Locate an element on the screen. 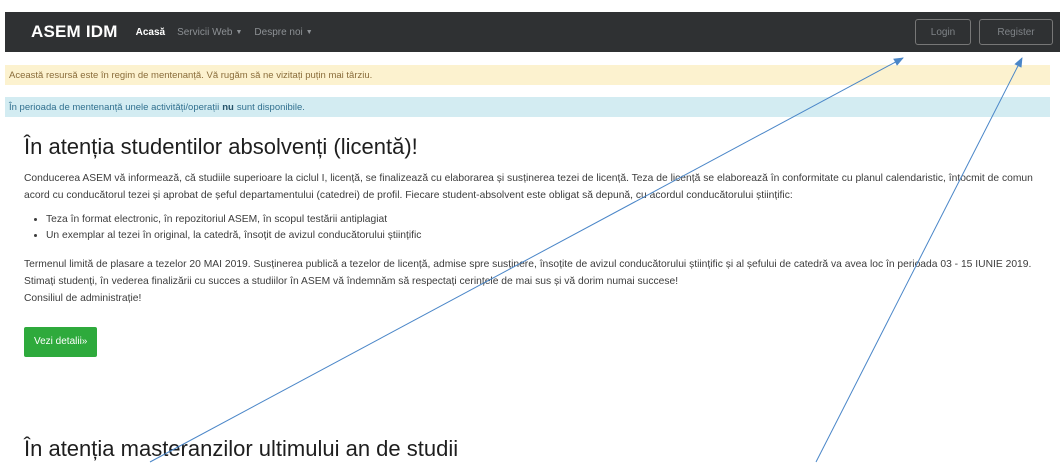  nav-about-label: Despre noi is located at coordinates (278, 32).